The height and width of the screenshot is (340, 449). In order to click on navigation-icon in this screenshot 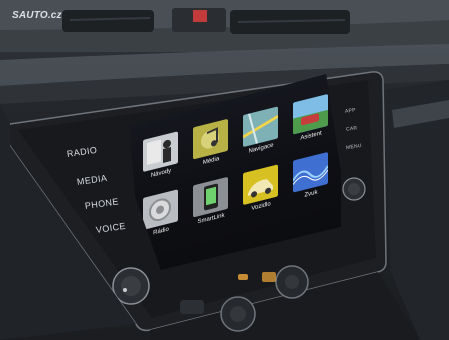, I will do `click(260, 127)`.